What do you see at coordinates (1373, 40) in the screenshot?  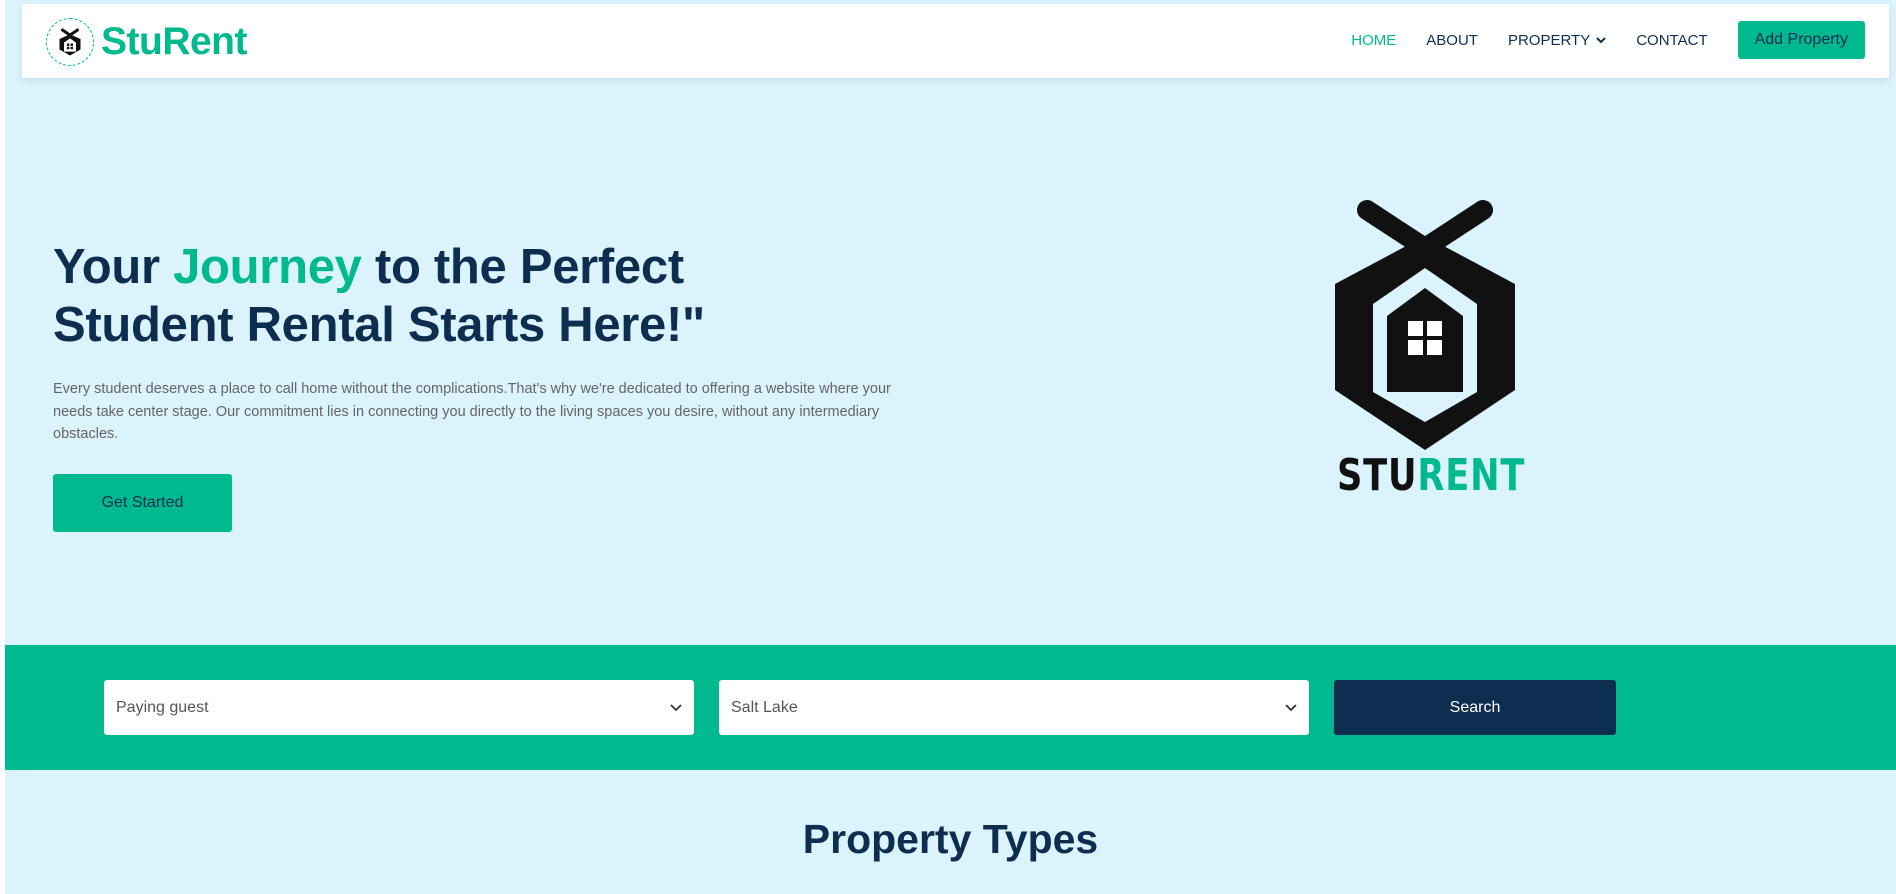 I see `nav-home: HOME` at bounding box center [1373, 40].